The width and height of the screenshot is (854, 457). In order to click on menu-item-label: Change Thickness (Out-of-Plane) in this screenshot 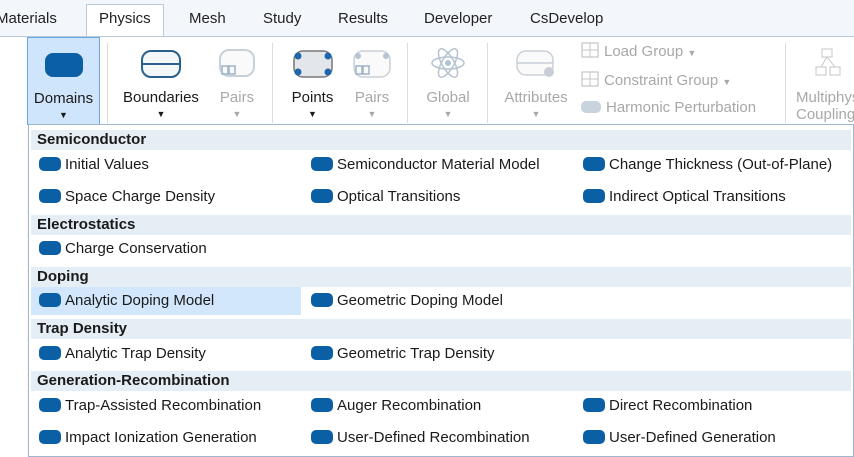, I will do `click(721, 164)`.